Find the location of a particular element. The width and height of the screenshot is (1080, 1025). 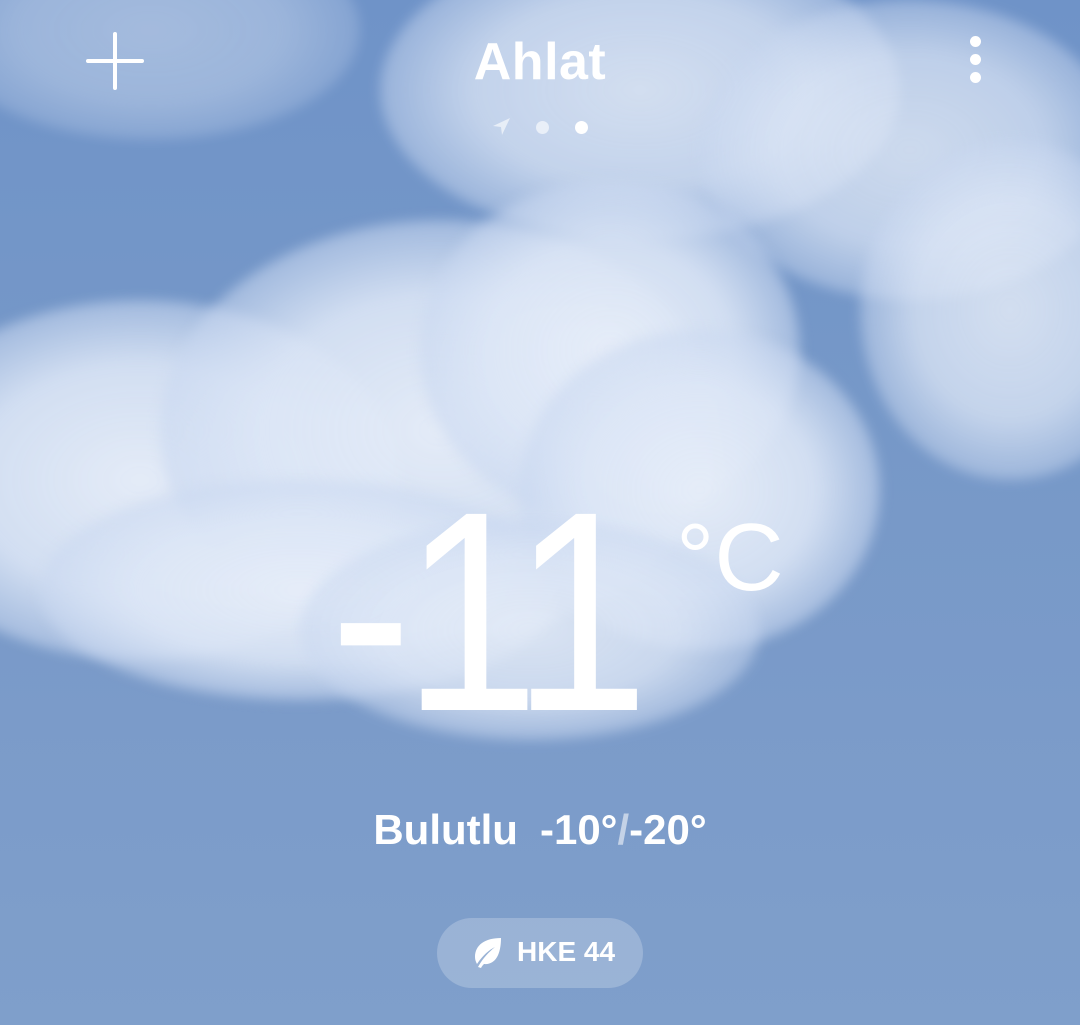

page-indicators is located at coordinates (545, 128).